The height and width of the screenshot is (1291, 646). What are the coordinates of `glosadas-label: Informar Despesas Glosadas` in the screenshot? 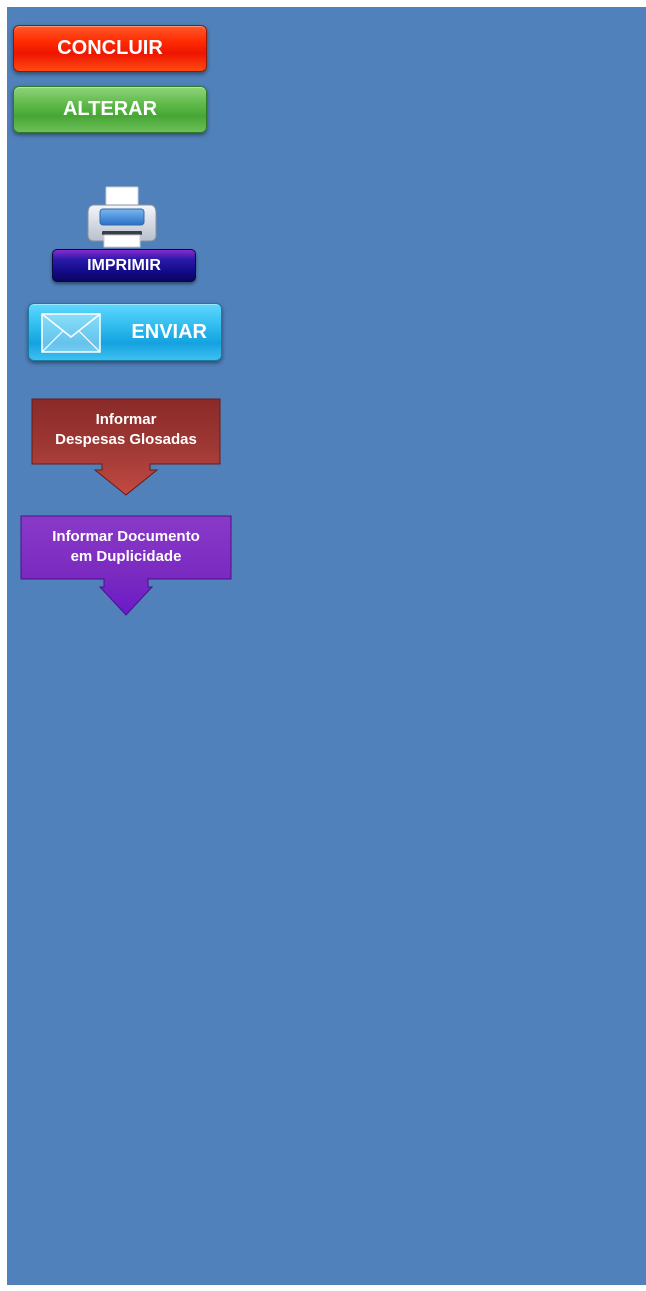 It's located at (126, 430).